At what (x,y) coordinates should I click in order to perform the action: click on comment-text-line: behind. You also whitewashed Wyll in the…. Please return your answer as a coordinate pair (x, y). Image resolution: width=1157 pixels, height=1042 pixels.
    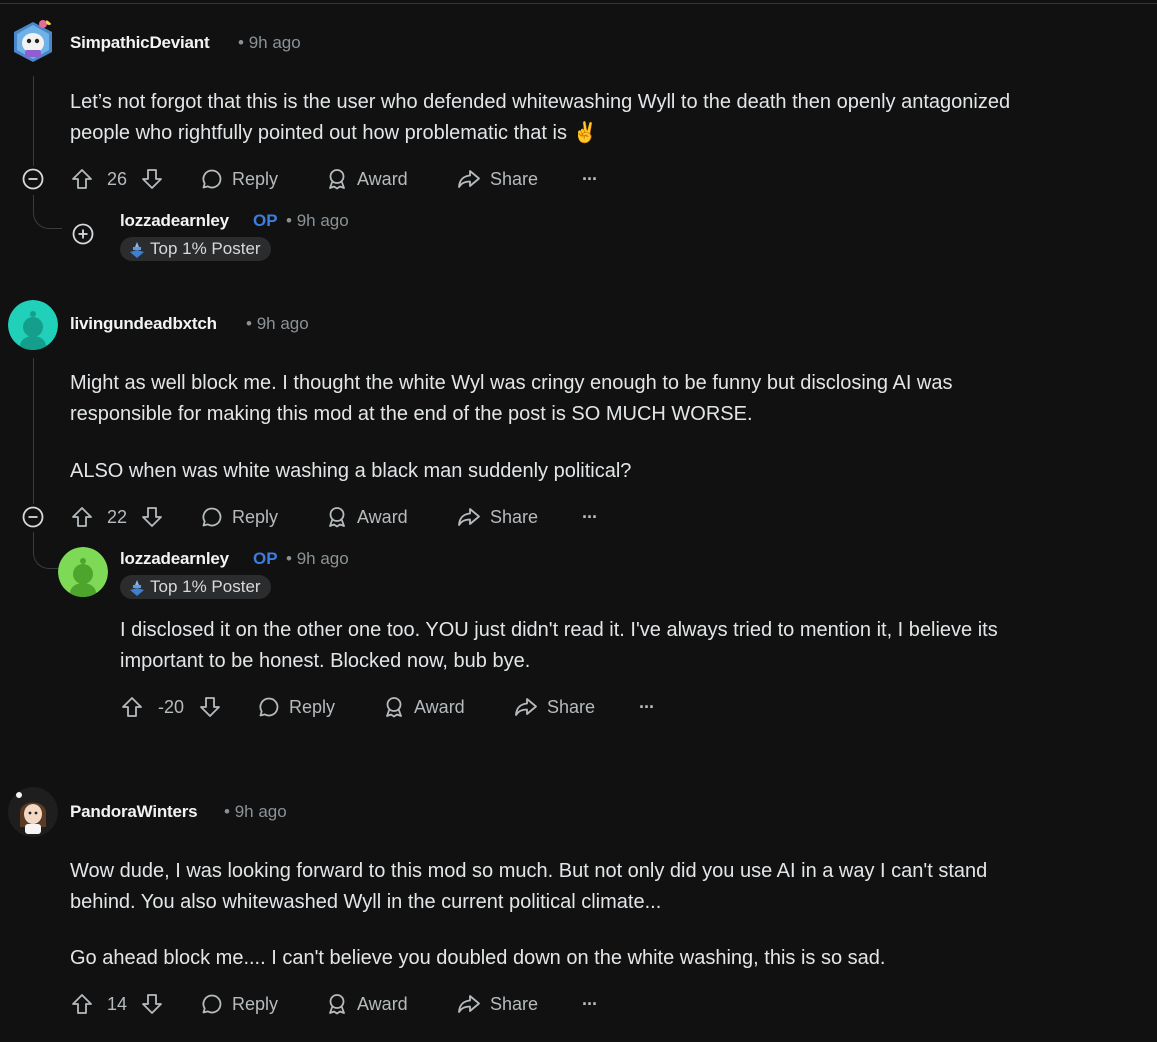
    Looking at the image, I should click on (366, 902).